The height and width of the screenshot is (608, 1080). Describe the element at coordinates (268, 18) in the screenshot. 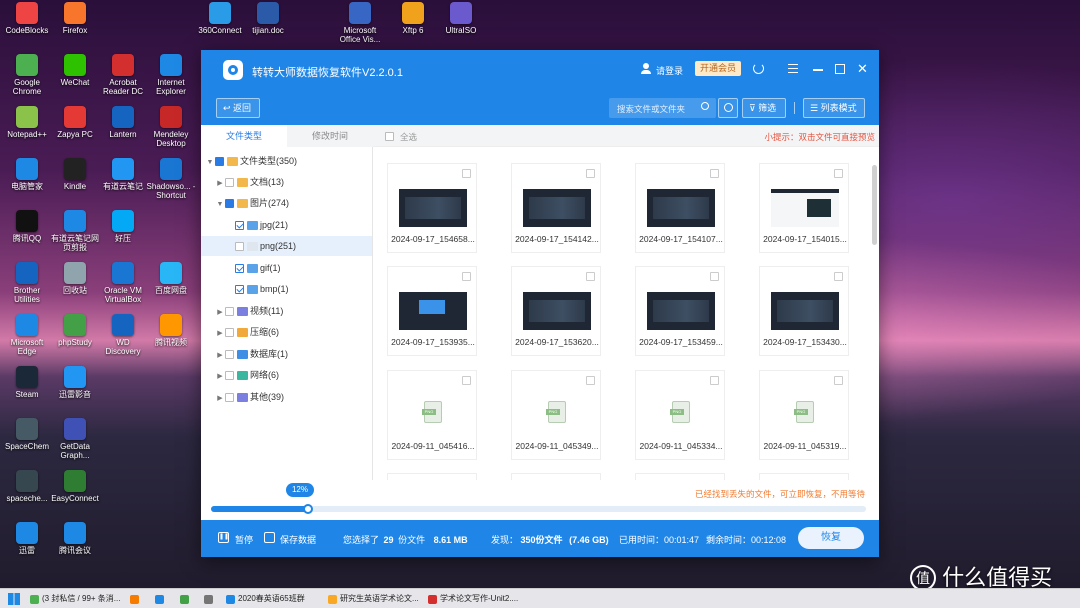

I see `desktop-icon: tijian.doc` at that location.